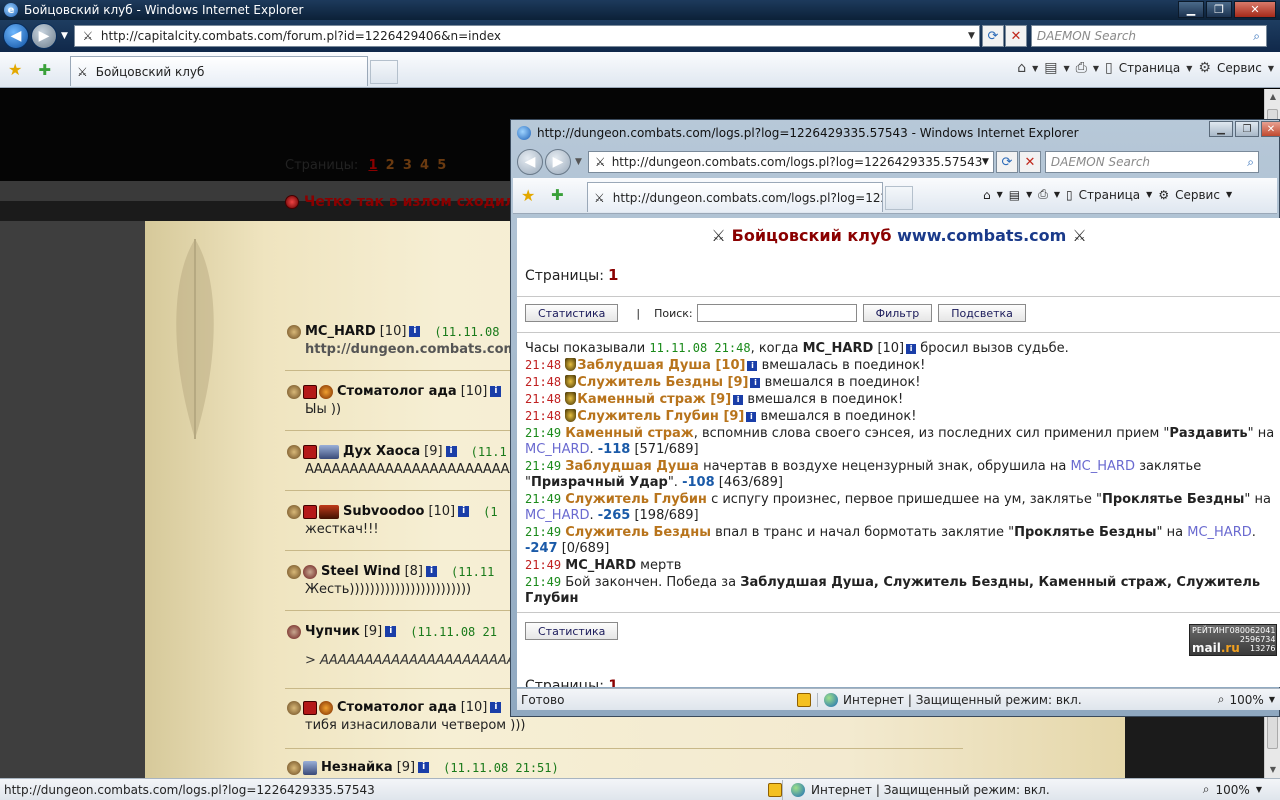 Image resolution: width=1280 pixels, height=800 pixels. What do you see at coordinates (1191, 9) in the screenshot?
I see `minimize-button: ▁` at bounding box center [1191, 9].